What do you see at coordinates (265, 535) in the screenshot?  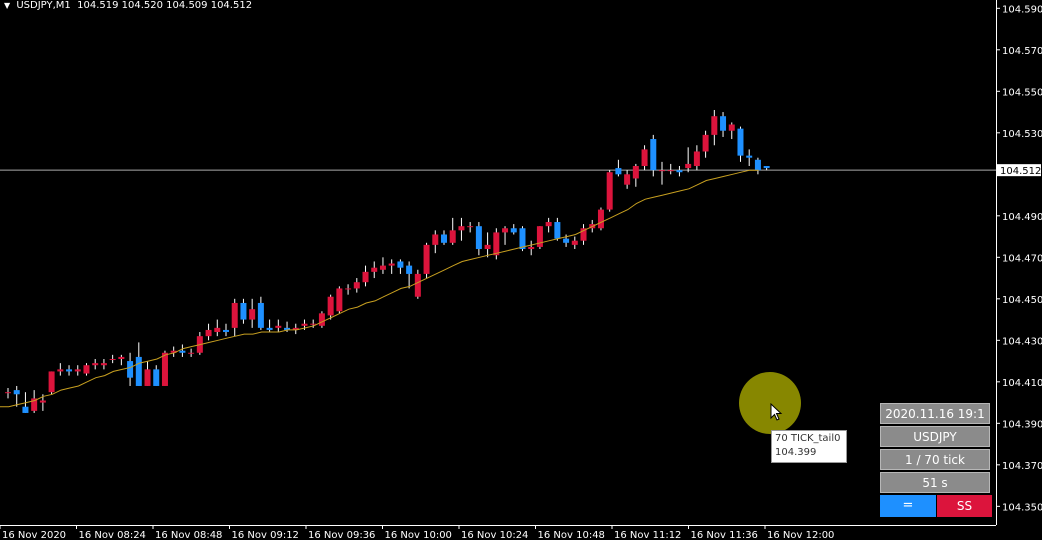 I see `x-tick-label: 16 Nov 09:12` at bounding box center [265, 535].